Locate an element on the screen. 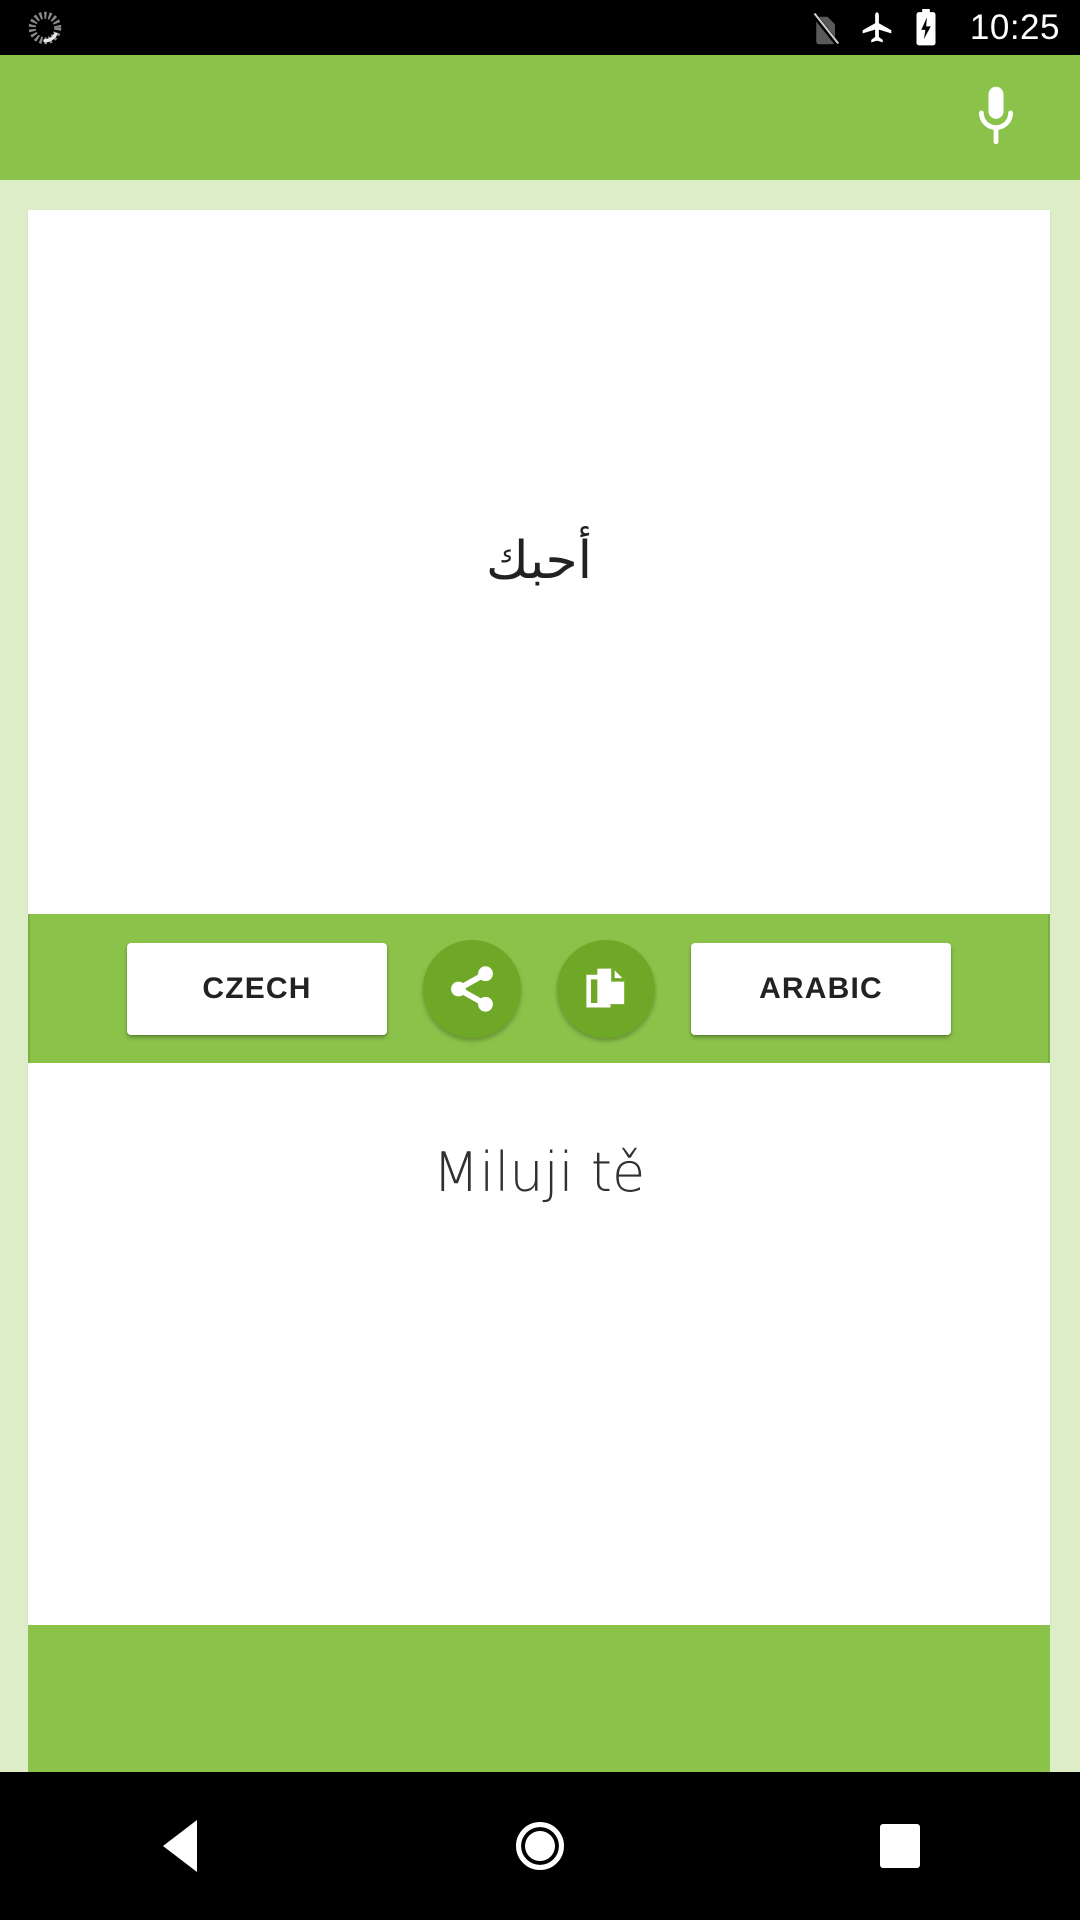 The height and width of the screenshot is (1920, 1080). sync-spinner-icon is located at coordinates (45, 28).